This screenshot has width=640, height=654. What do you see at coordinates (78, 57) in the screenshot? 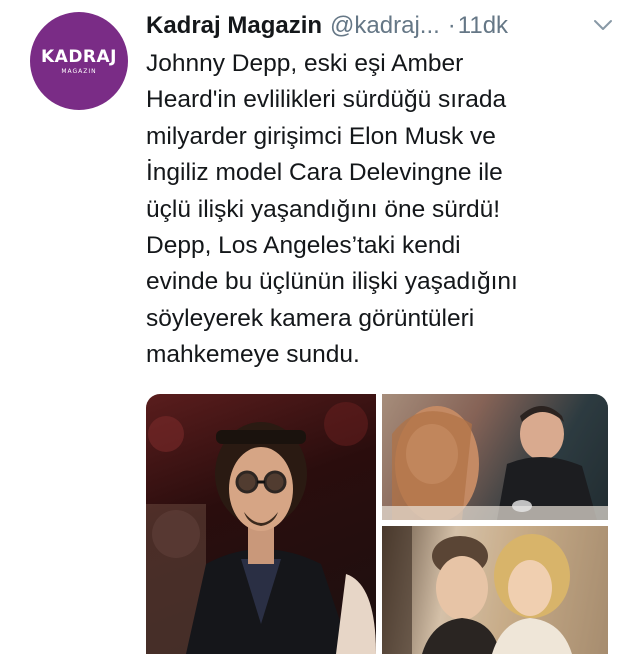
I see `avatar-logo-text: KADRAJ` at bounding box center [78, 57].